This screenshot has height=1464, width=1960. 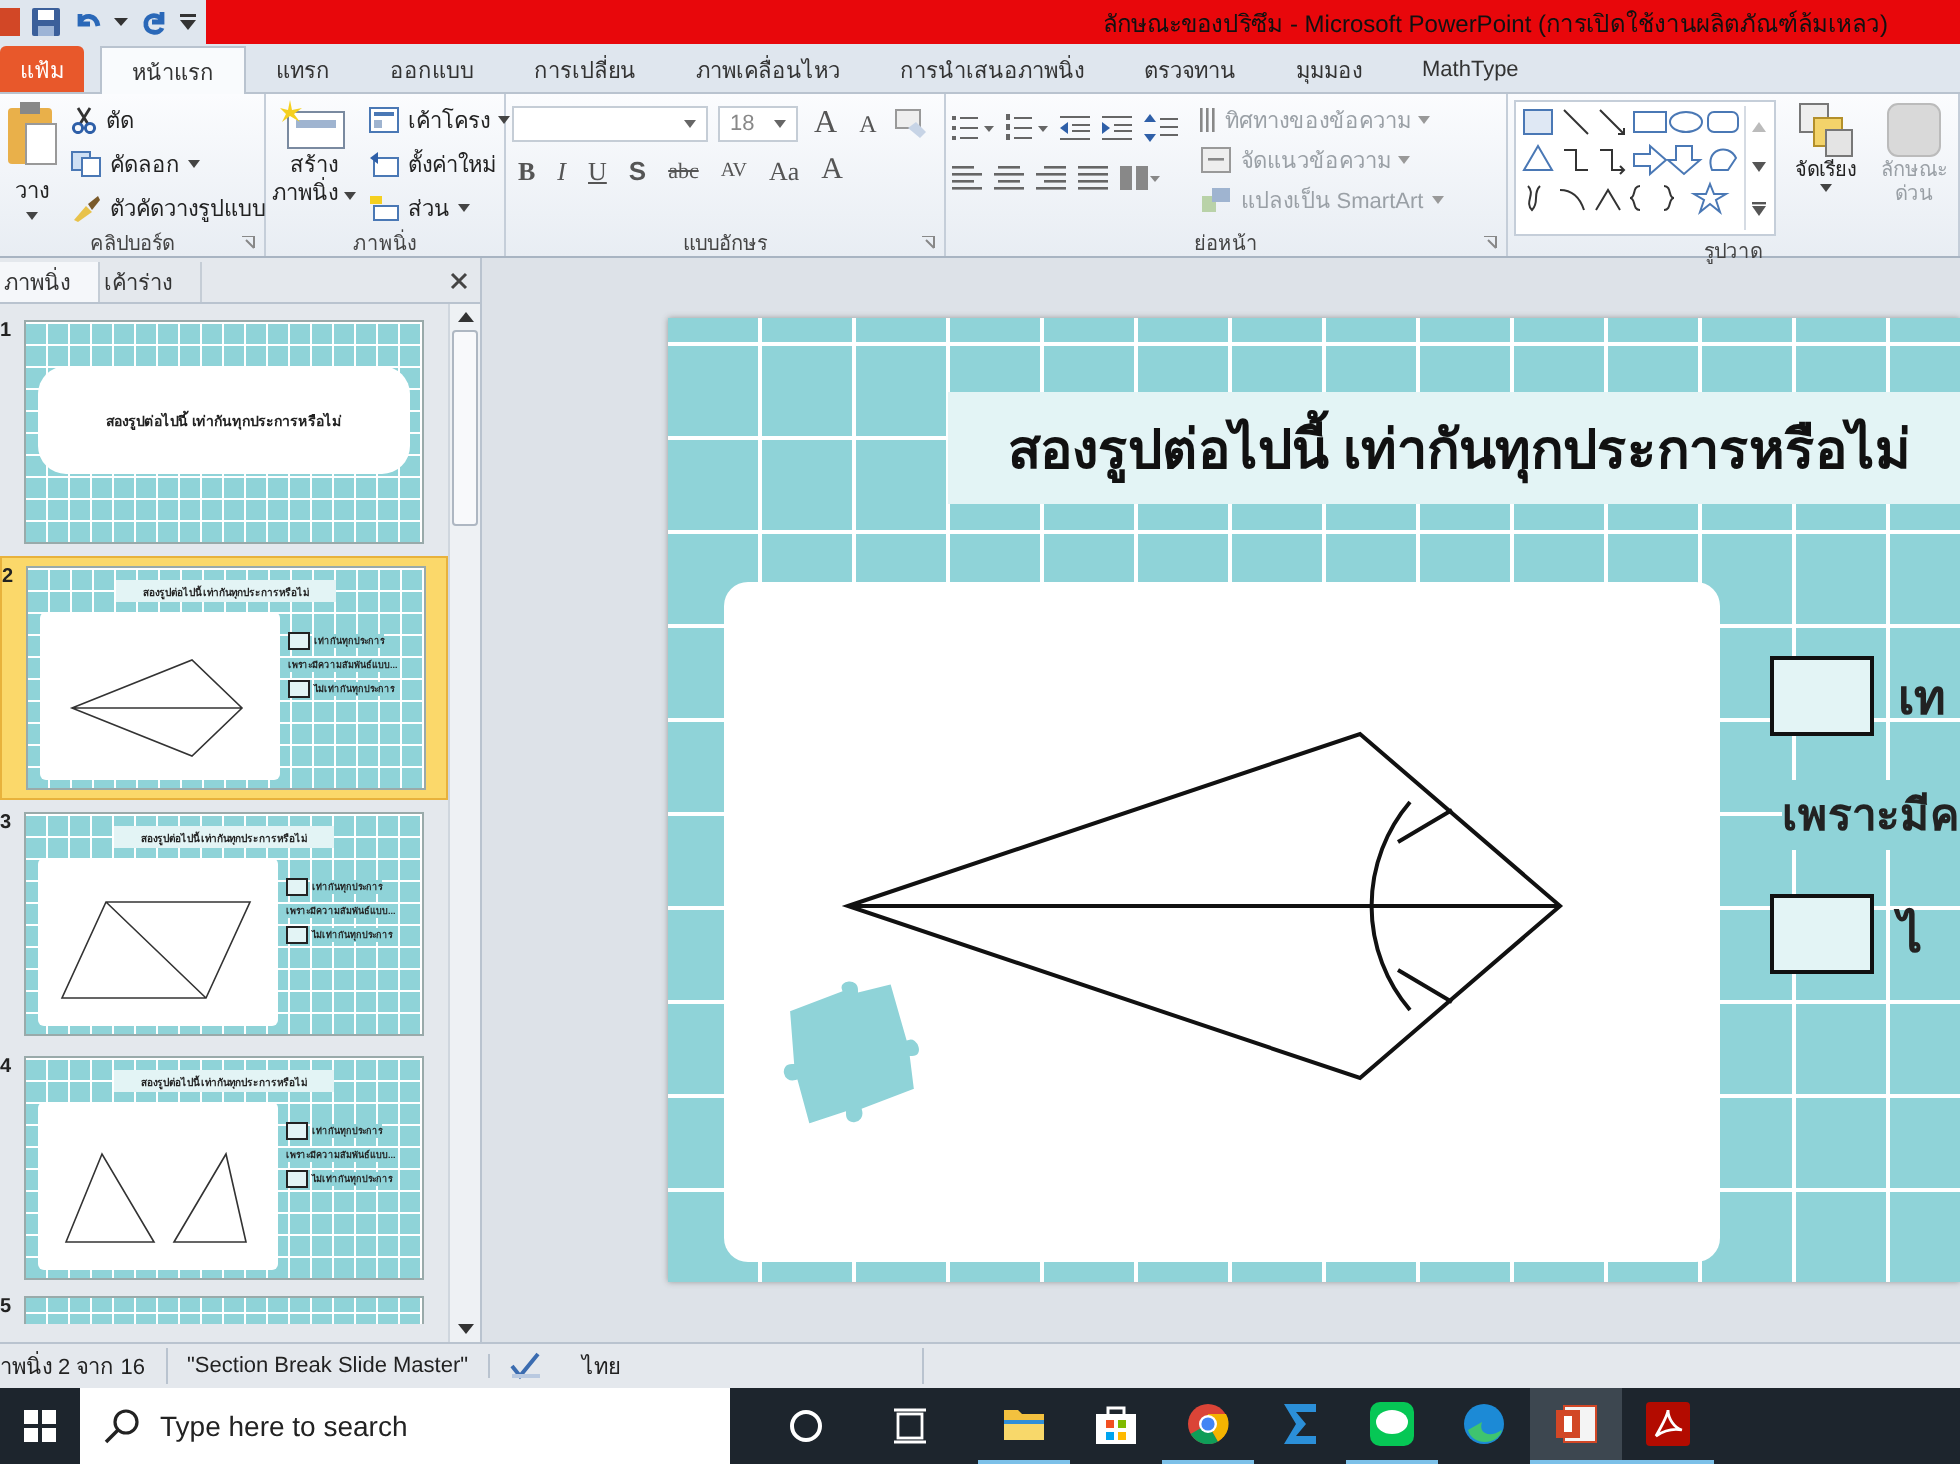 What do you see at coordinates (974, 128) in the screenshot?
I see `bullets-icon` at bounding box center [974, 128].